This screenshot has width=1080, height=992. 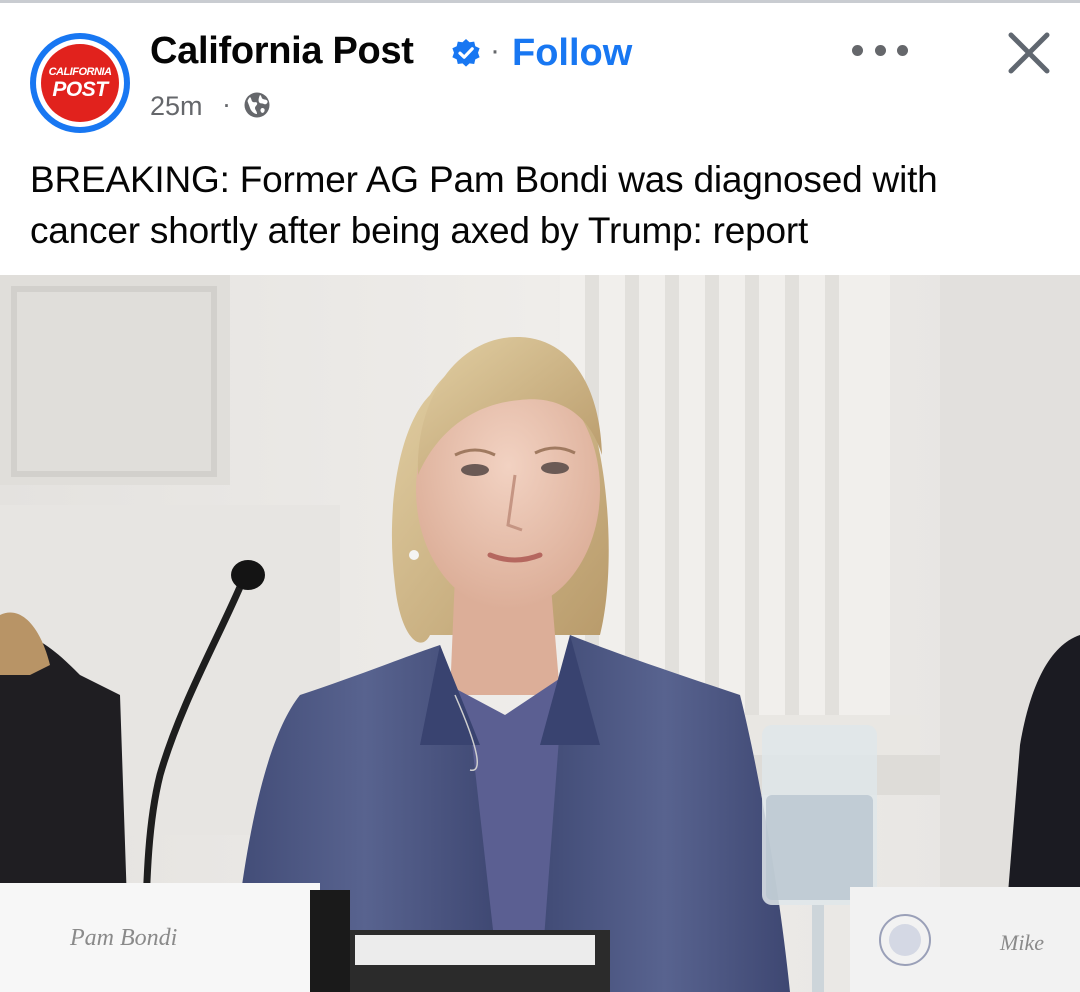 What do you see at coordinates (540, 1) in the screenshot?
I see `top-divider` at bounding box center [540, 1].